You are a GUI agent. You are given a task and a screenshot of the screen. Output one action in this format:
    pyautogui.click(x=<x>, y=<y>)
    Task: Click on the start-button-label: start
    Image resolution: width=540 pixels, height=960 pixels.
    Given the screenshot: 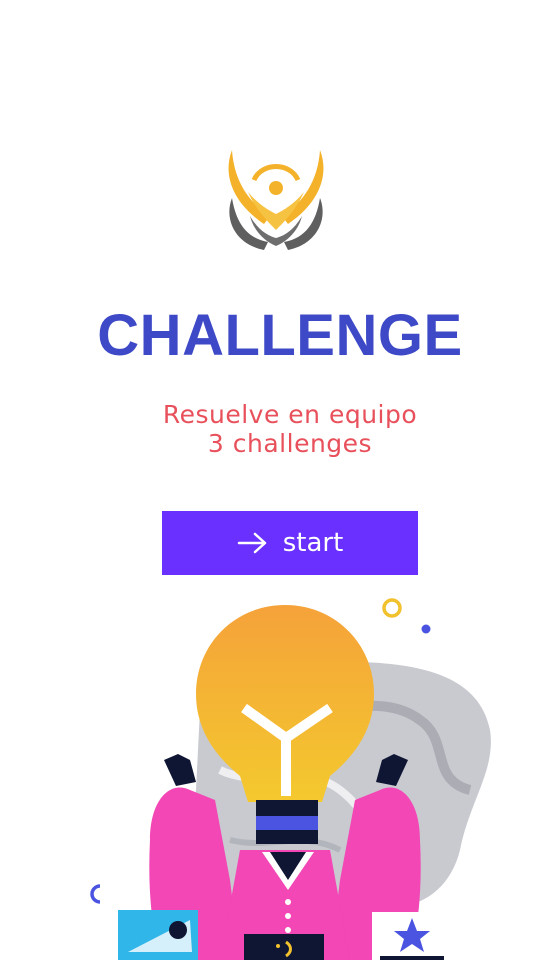 What is the action you would take?
    pyautogui.click(x=313, y=543)
    